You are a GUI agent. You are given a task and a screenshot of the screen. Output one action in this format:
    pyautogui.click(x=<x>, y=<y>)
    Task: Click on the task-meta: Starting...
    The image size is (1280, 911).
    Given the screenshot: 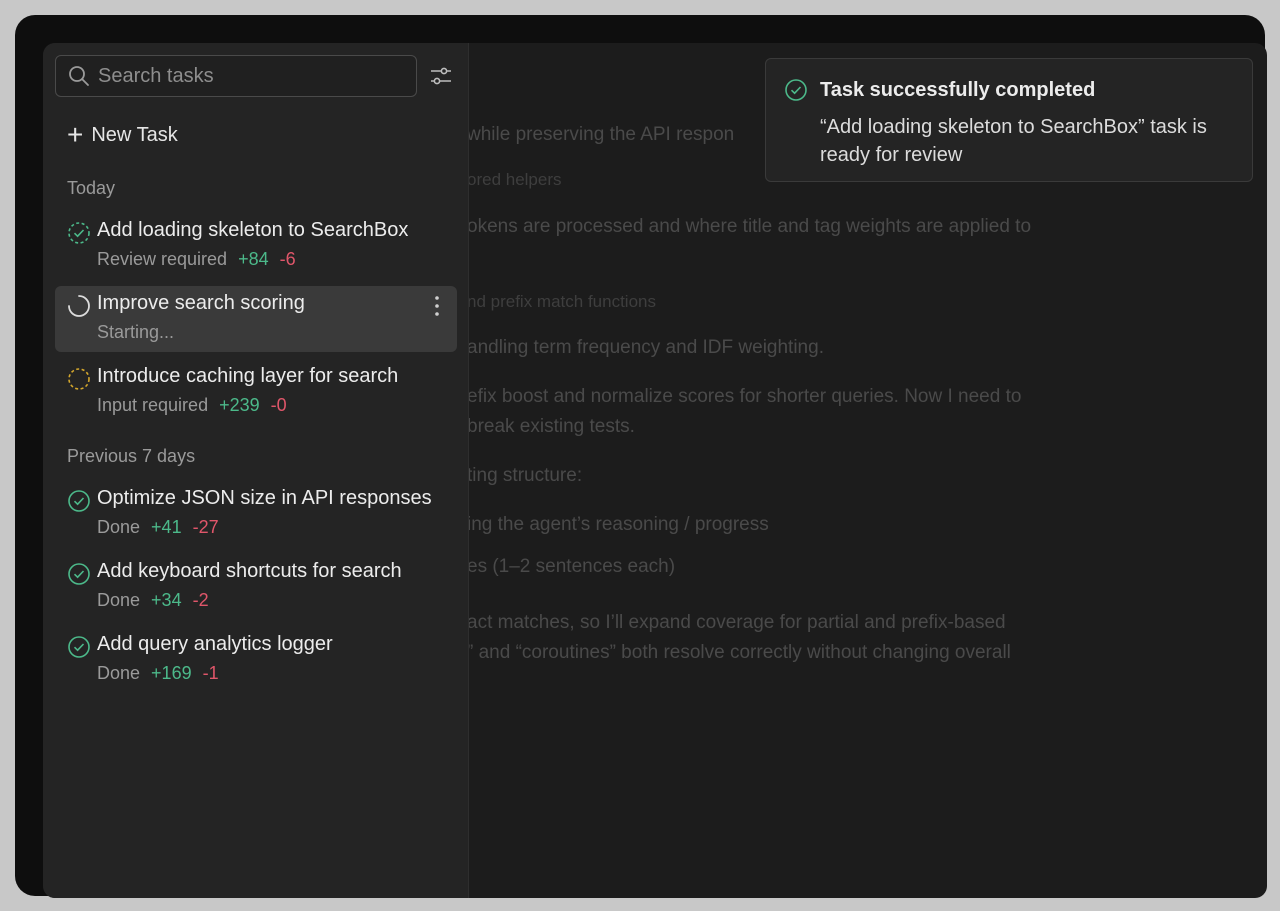 What is the action you would take?
    pyautogui.click(x=135, y=332)
    